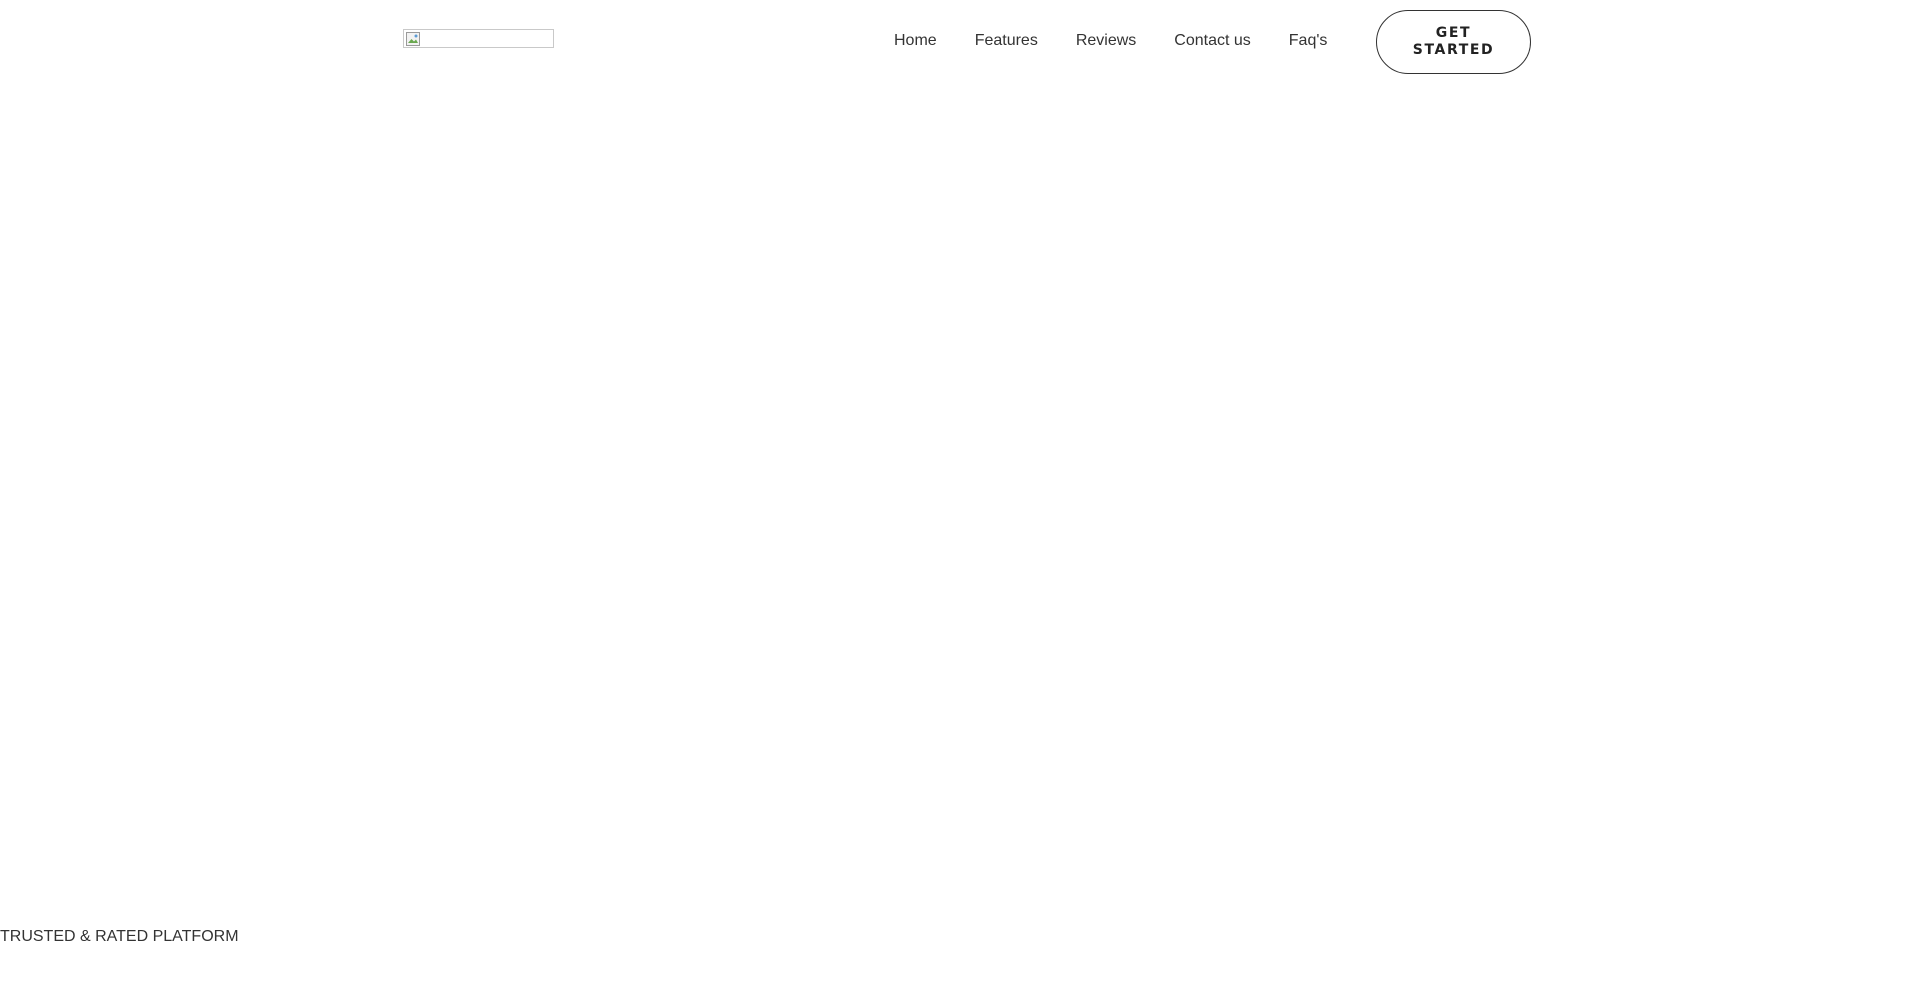 The height and width of the screenshot is (993, 1920). Describe the element at coordinates (119, 936) in the screenshot. I see `trusted-rated-label: TRUSTED & RATED PLATFORM` at that location.